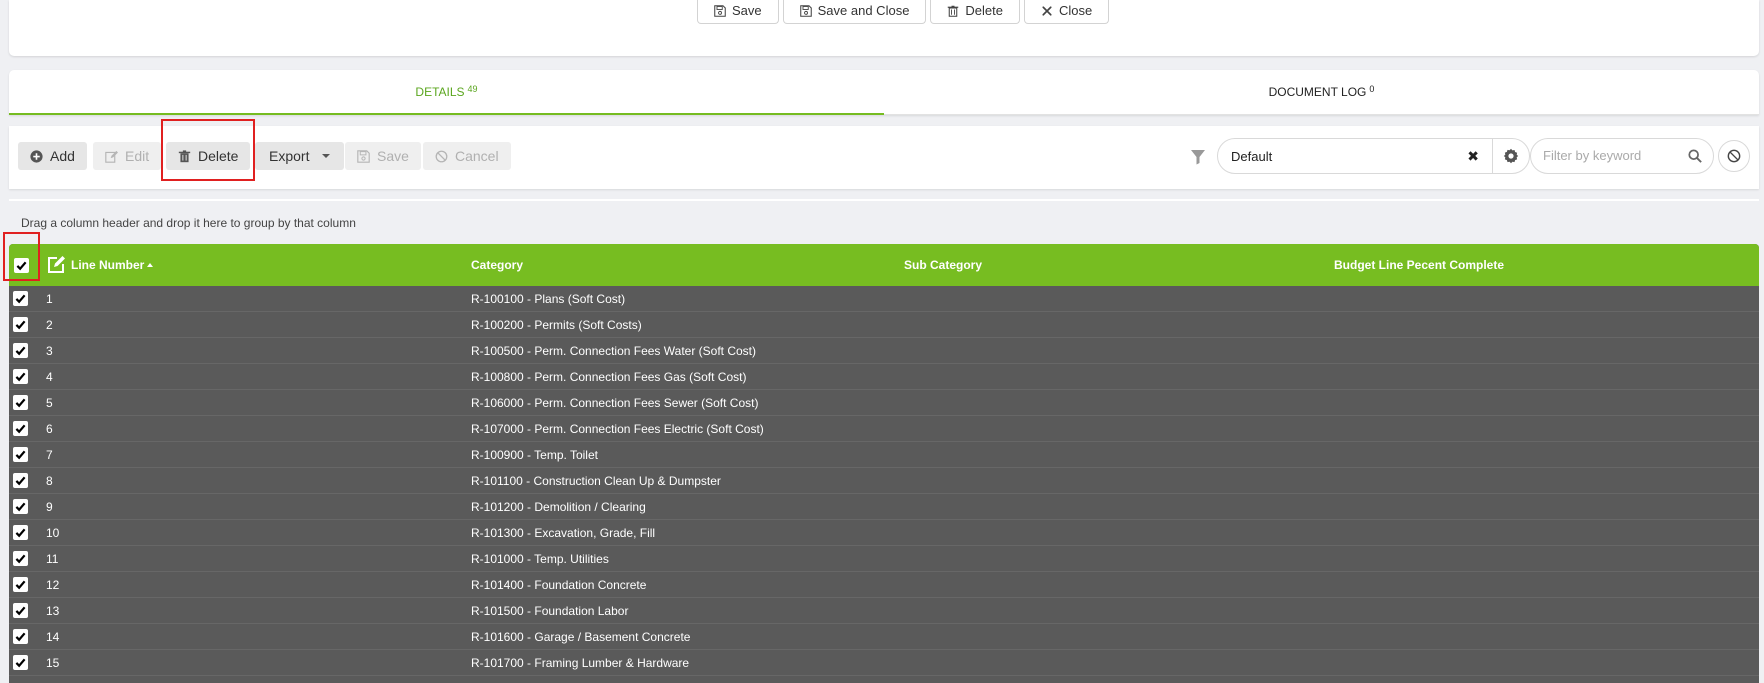 This screenshot has width=1764, height=683. Describe the element at coordinates (747, 10) in the screenshot. I see `save-button-label: Save` at that location.